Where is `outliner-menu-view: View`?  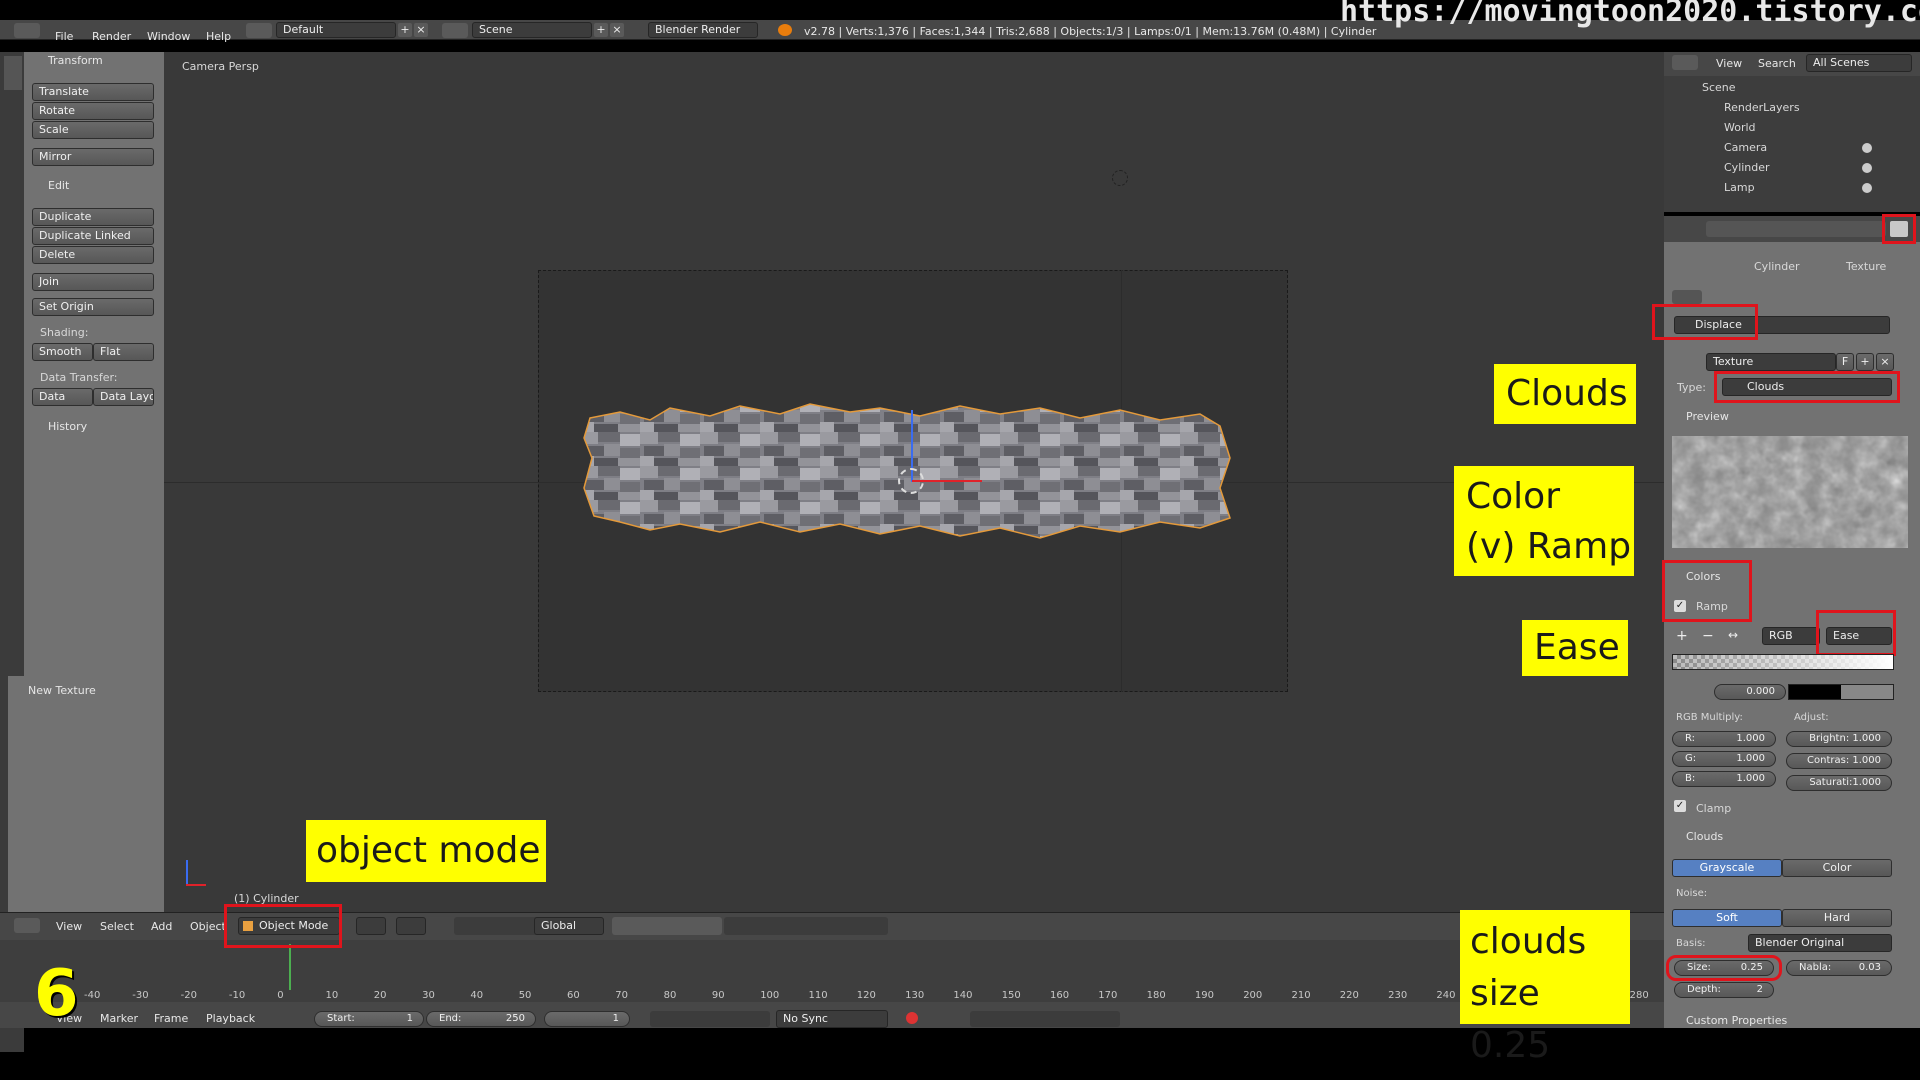
outliner-menu-view: View is located at coordinates (1729, 63).